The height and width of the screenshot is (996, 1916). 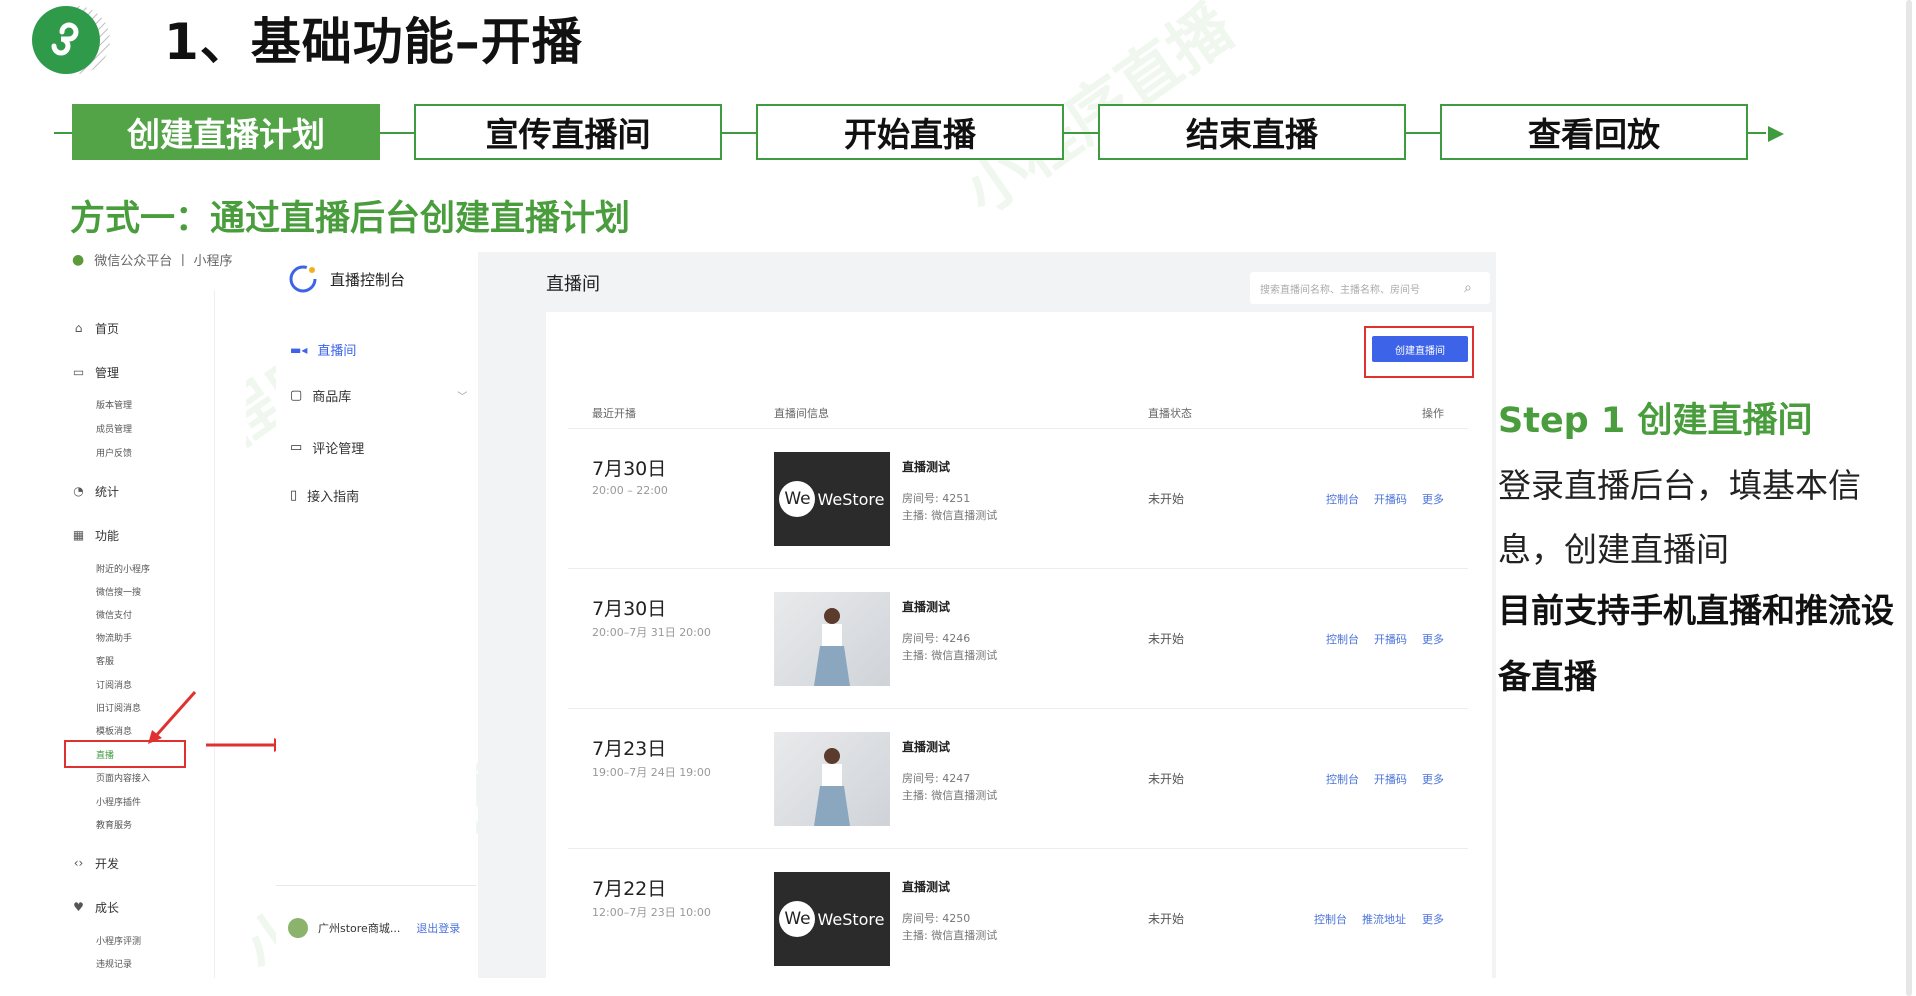 I want to click on wx-sub-violations: 违规记录, so click(x=114, y=963).